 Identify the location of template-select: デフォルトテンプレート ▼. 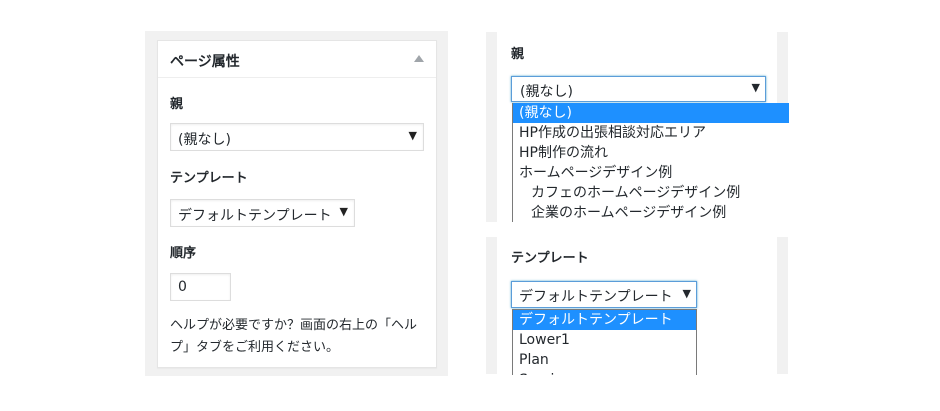
(262, 213).